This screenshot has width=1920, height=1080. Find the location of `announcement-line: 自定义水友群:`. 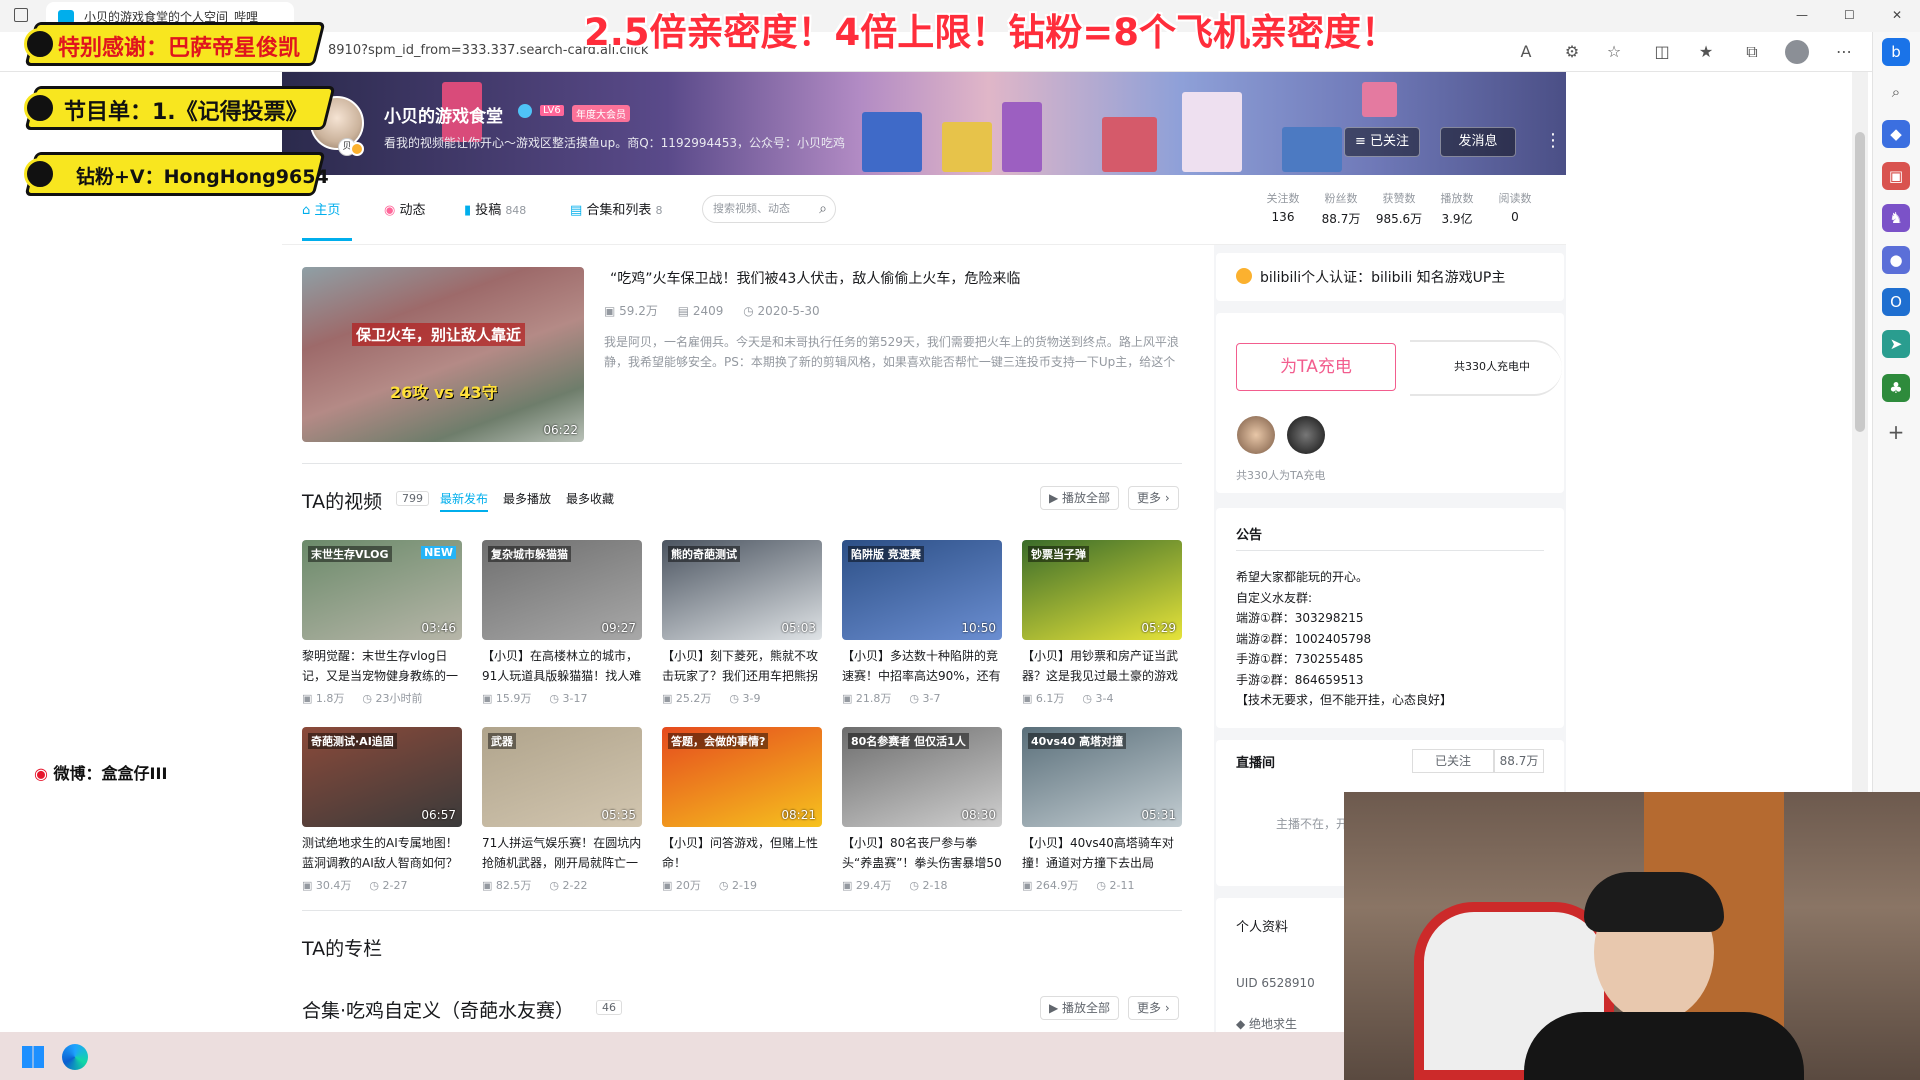

announcement-line: 自定义水友群: is located at coordinates (1274, 597).